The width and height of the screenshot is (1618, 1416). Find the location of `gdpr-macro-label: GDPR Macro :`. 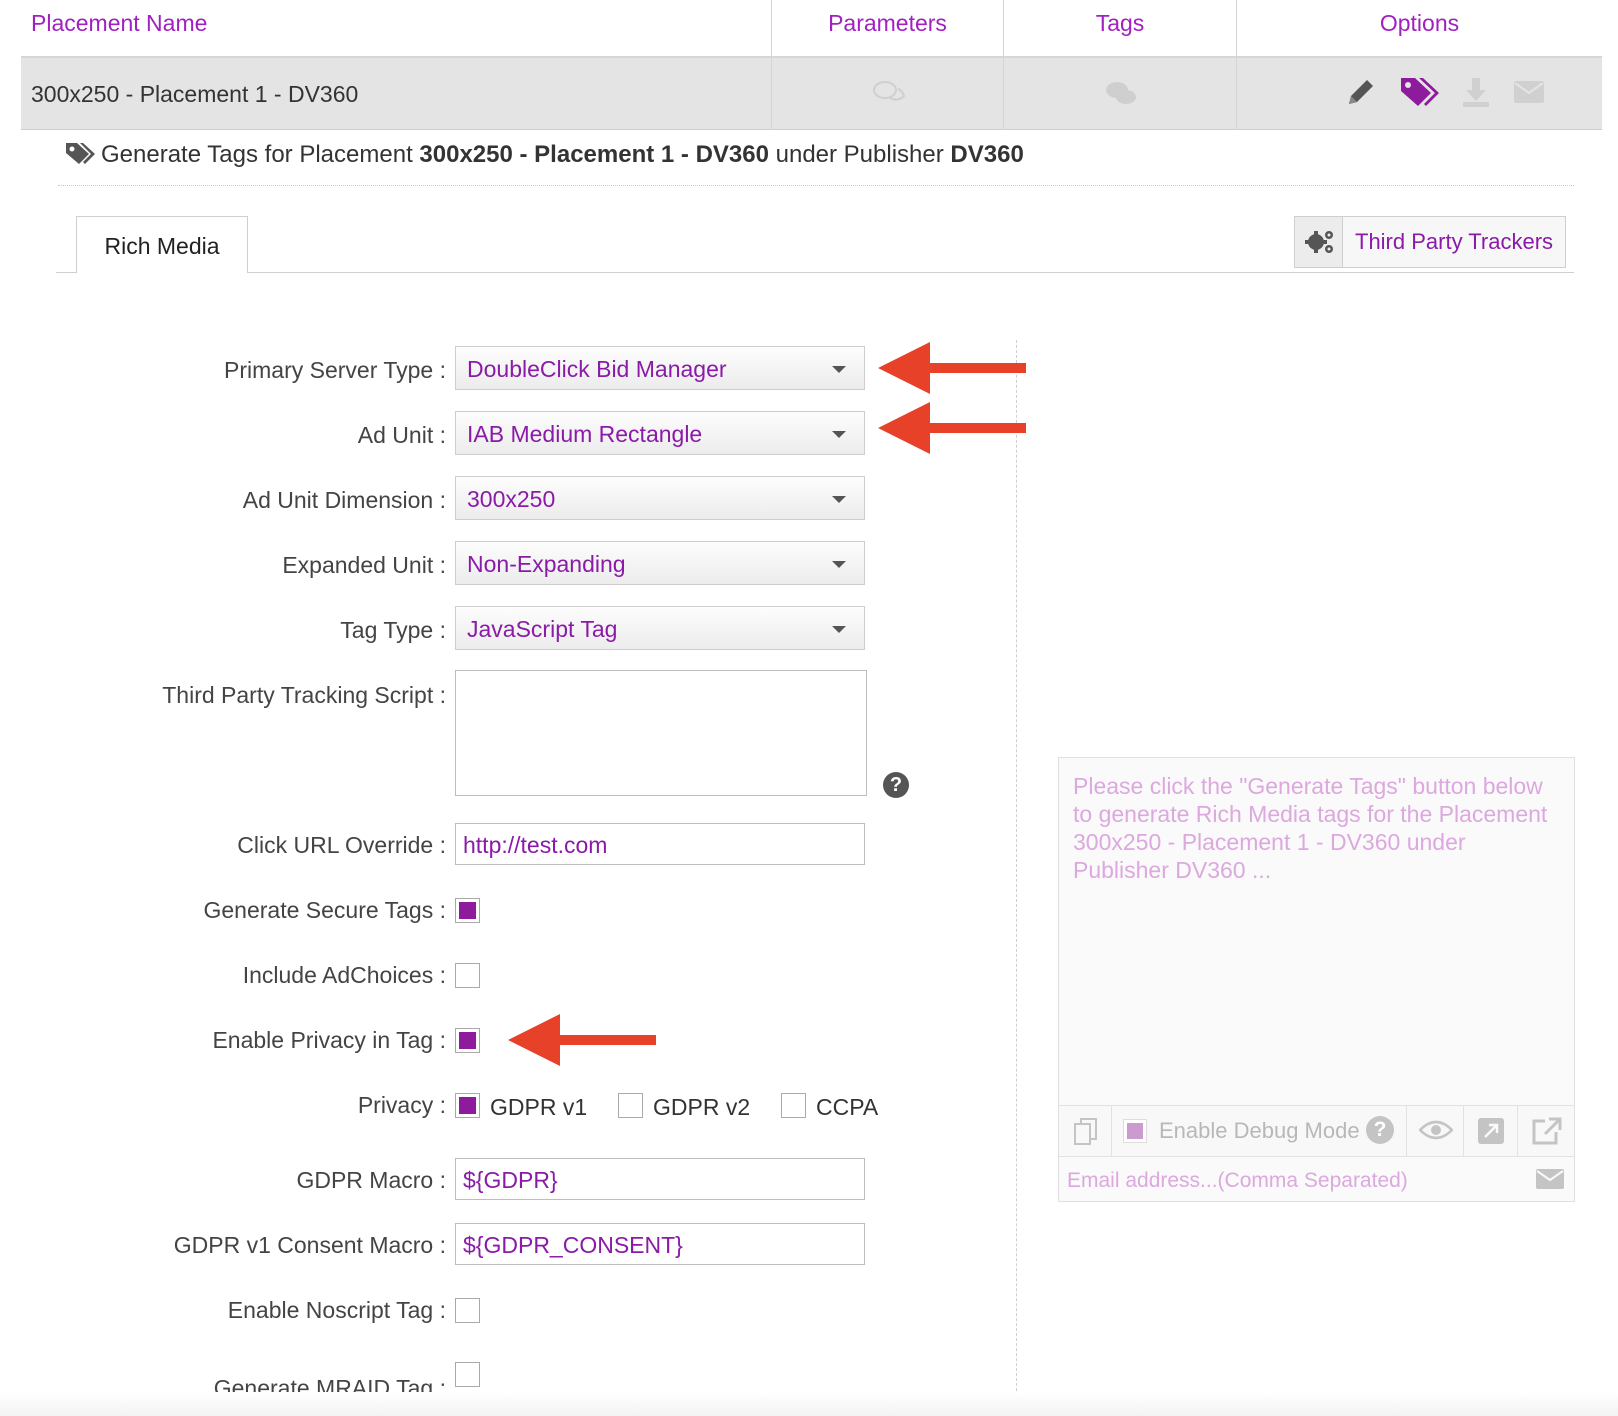

gdpr-macro-label: GDPR Macro : is located at coordinates (371, 1180).